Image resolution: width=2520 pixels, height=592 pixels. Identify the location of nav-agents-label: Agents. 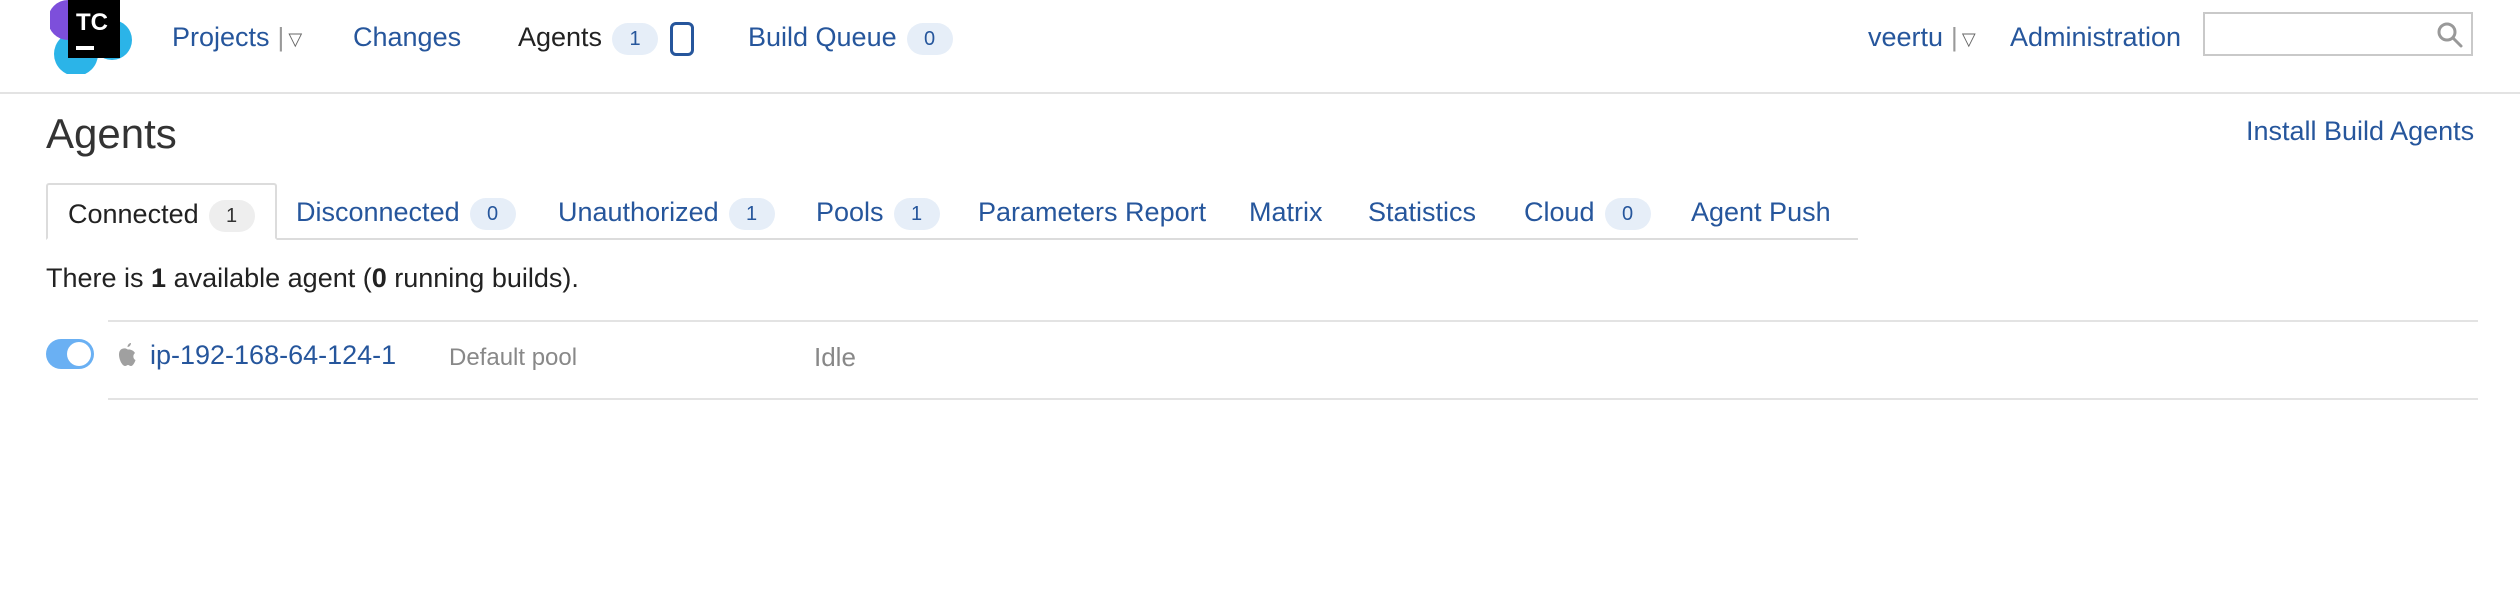
(560, 37).